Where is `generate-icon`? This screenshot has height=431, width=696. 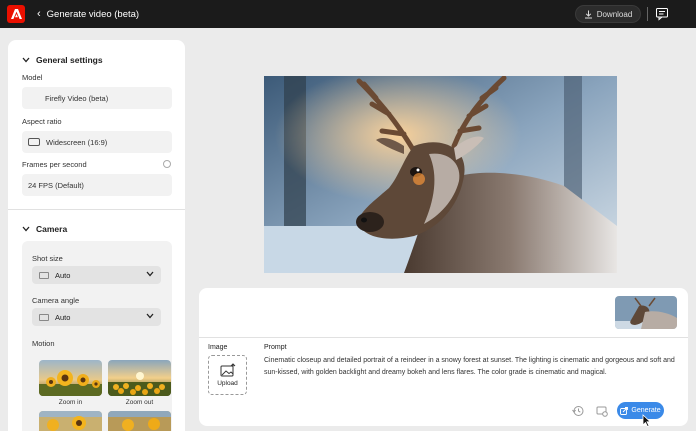
generate-icon is located at coordinates (624, 410).